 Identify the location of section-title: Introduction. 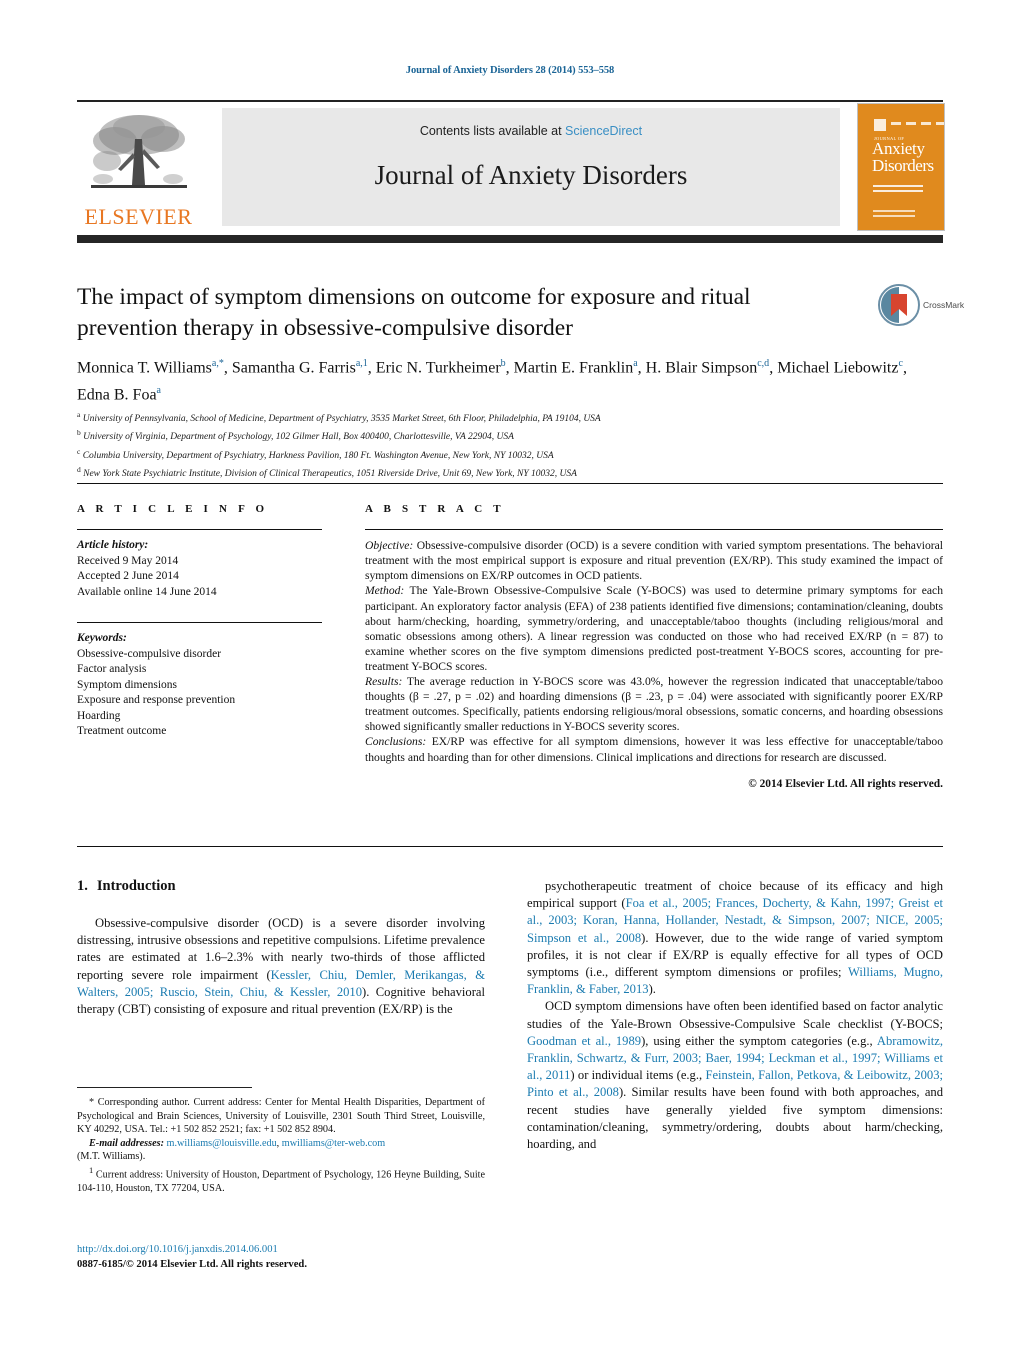
(136, 886).